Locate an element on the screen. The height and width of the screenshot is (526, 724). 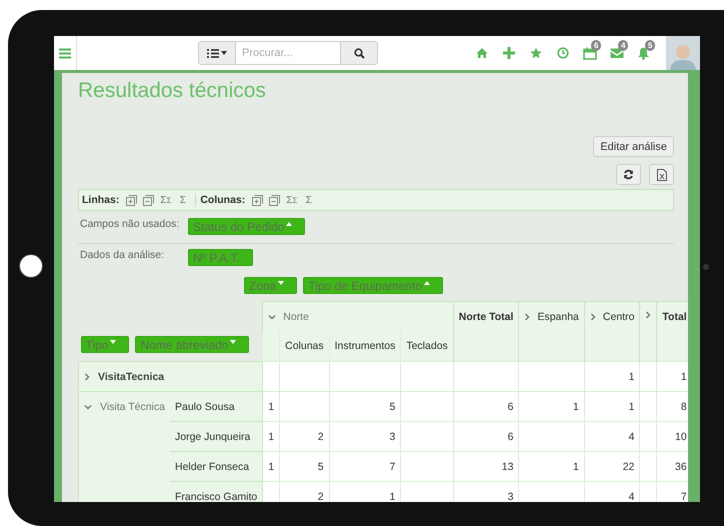
table-cell: 22 is located at coordinates (612, 467).